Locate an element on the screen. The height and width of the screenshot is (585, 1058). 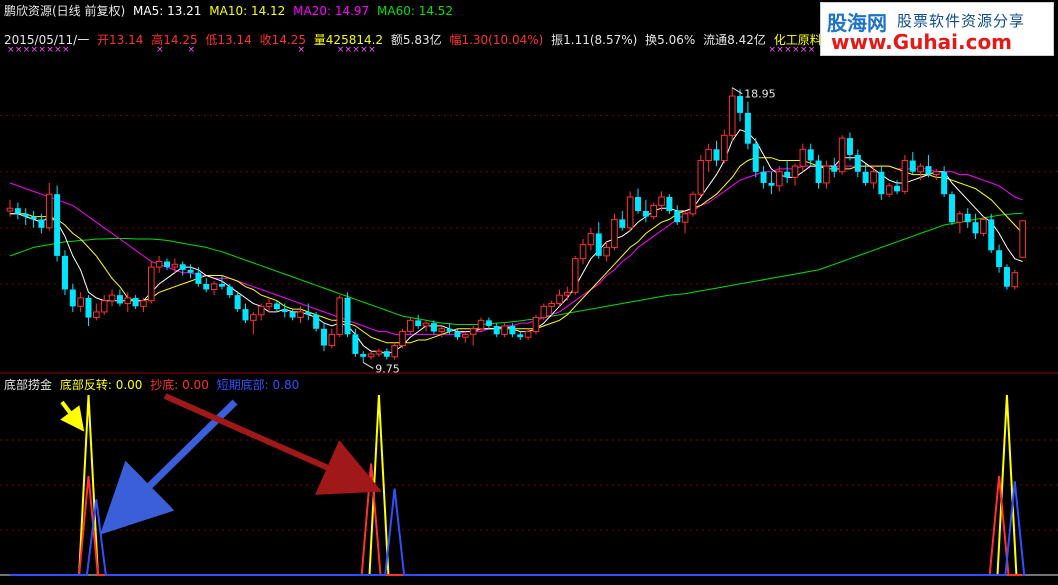
high-pointer is located at coordinates (737, 91).